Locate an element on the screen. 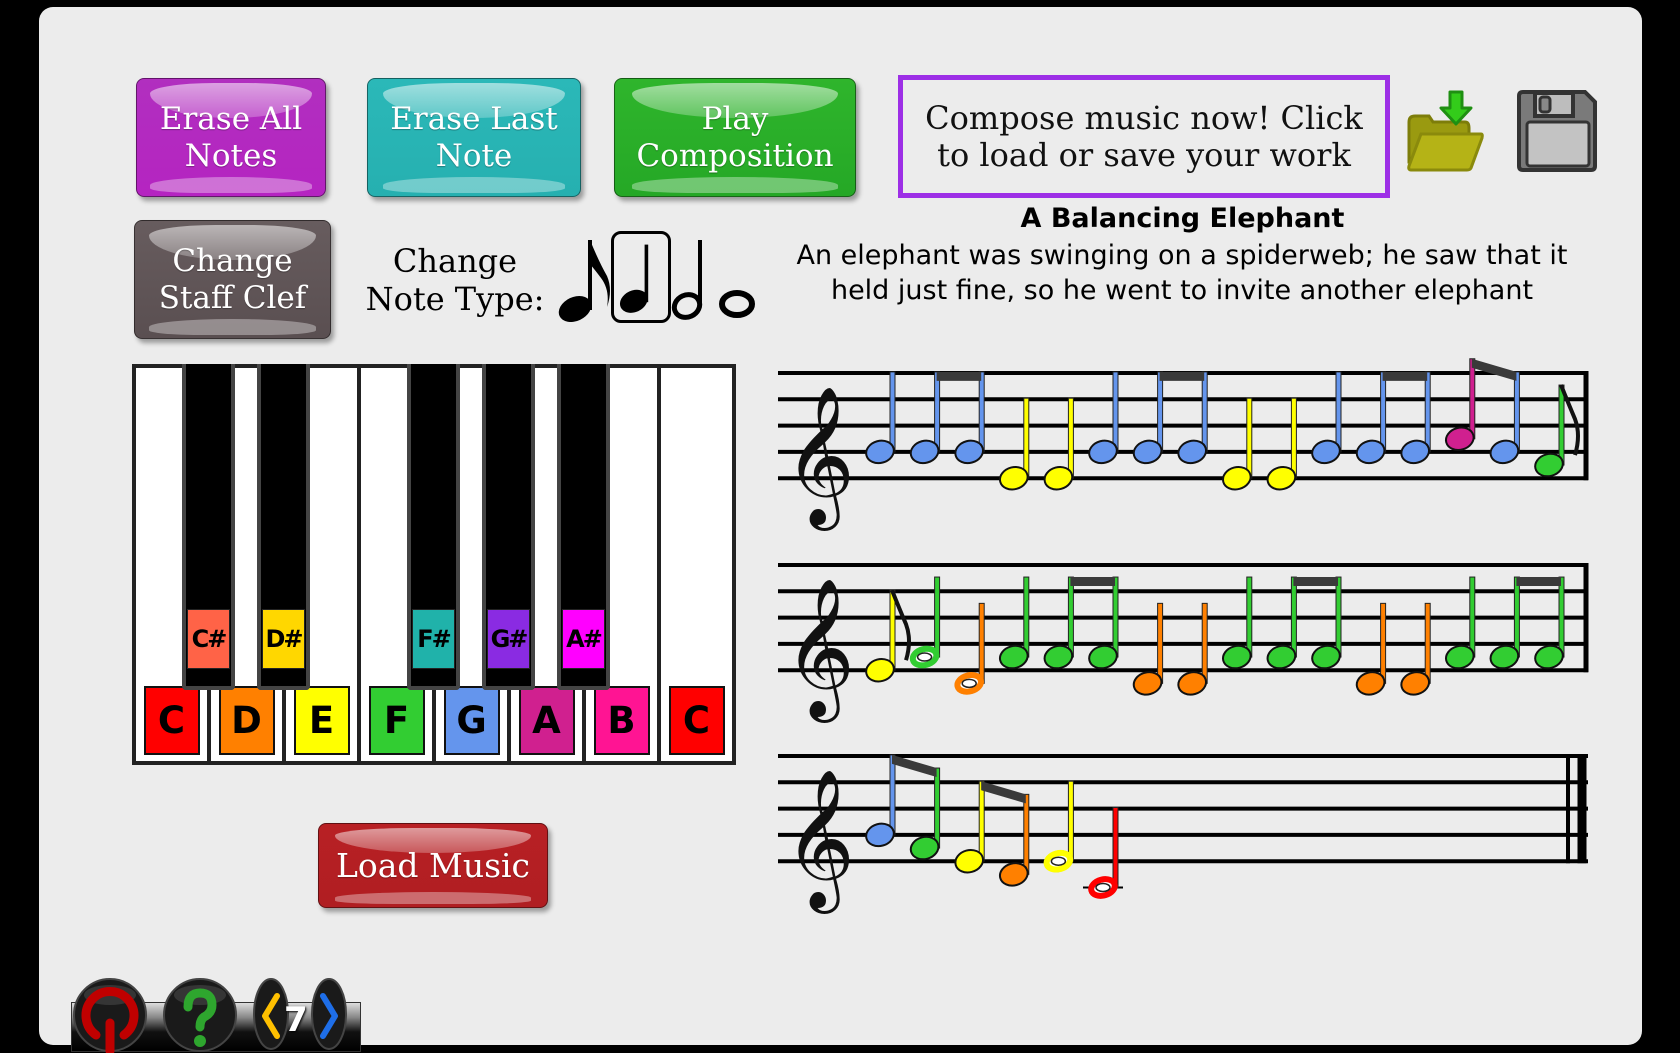 The image size is (1680, 1053). power-icon is located at coordinates (110, 1015).